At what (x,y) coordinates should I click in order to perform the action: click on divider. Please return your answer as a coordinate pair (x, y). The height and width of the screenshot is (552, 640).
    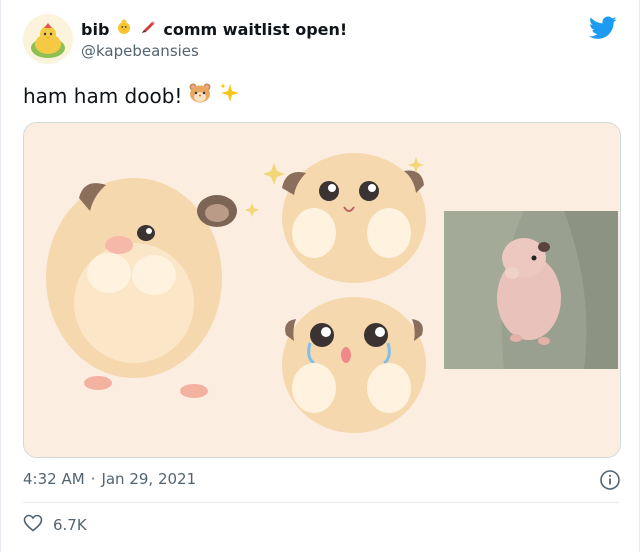
    Looking at the image, I should click on (321, 502).